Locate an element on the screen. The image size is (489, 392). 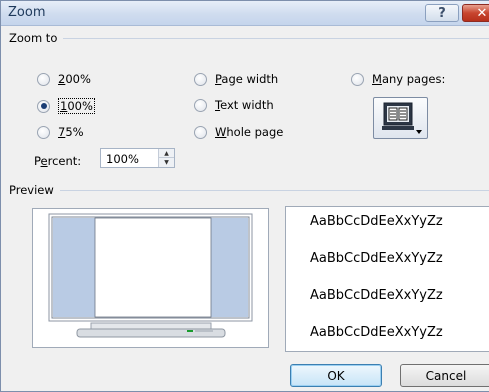
spin-down-button: ▼ is located at coordinates (166, 162).